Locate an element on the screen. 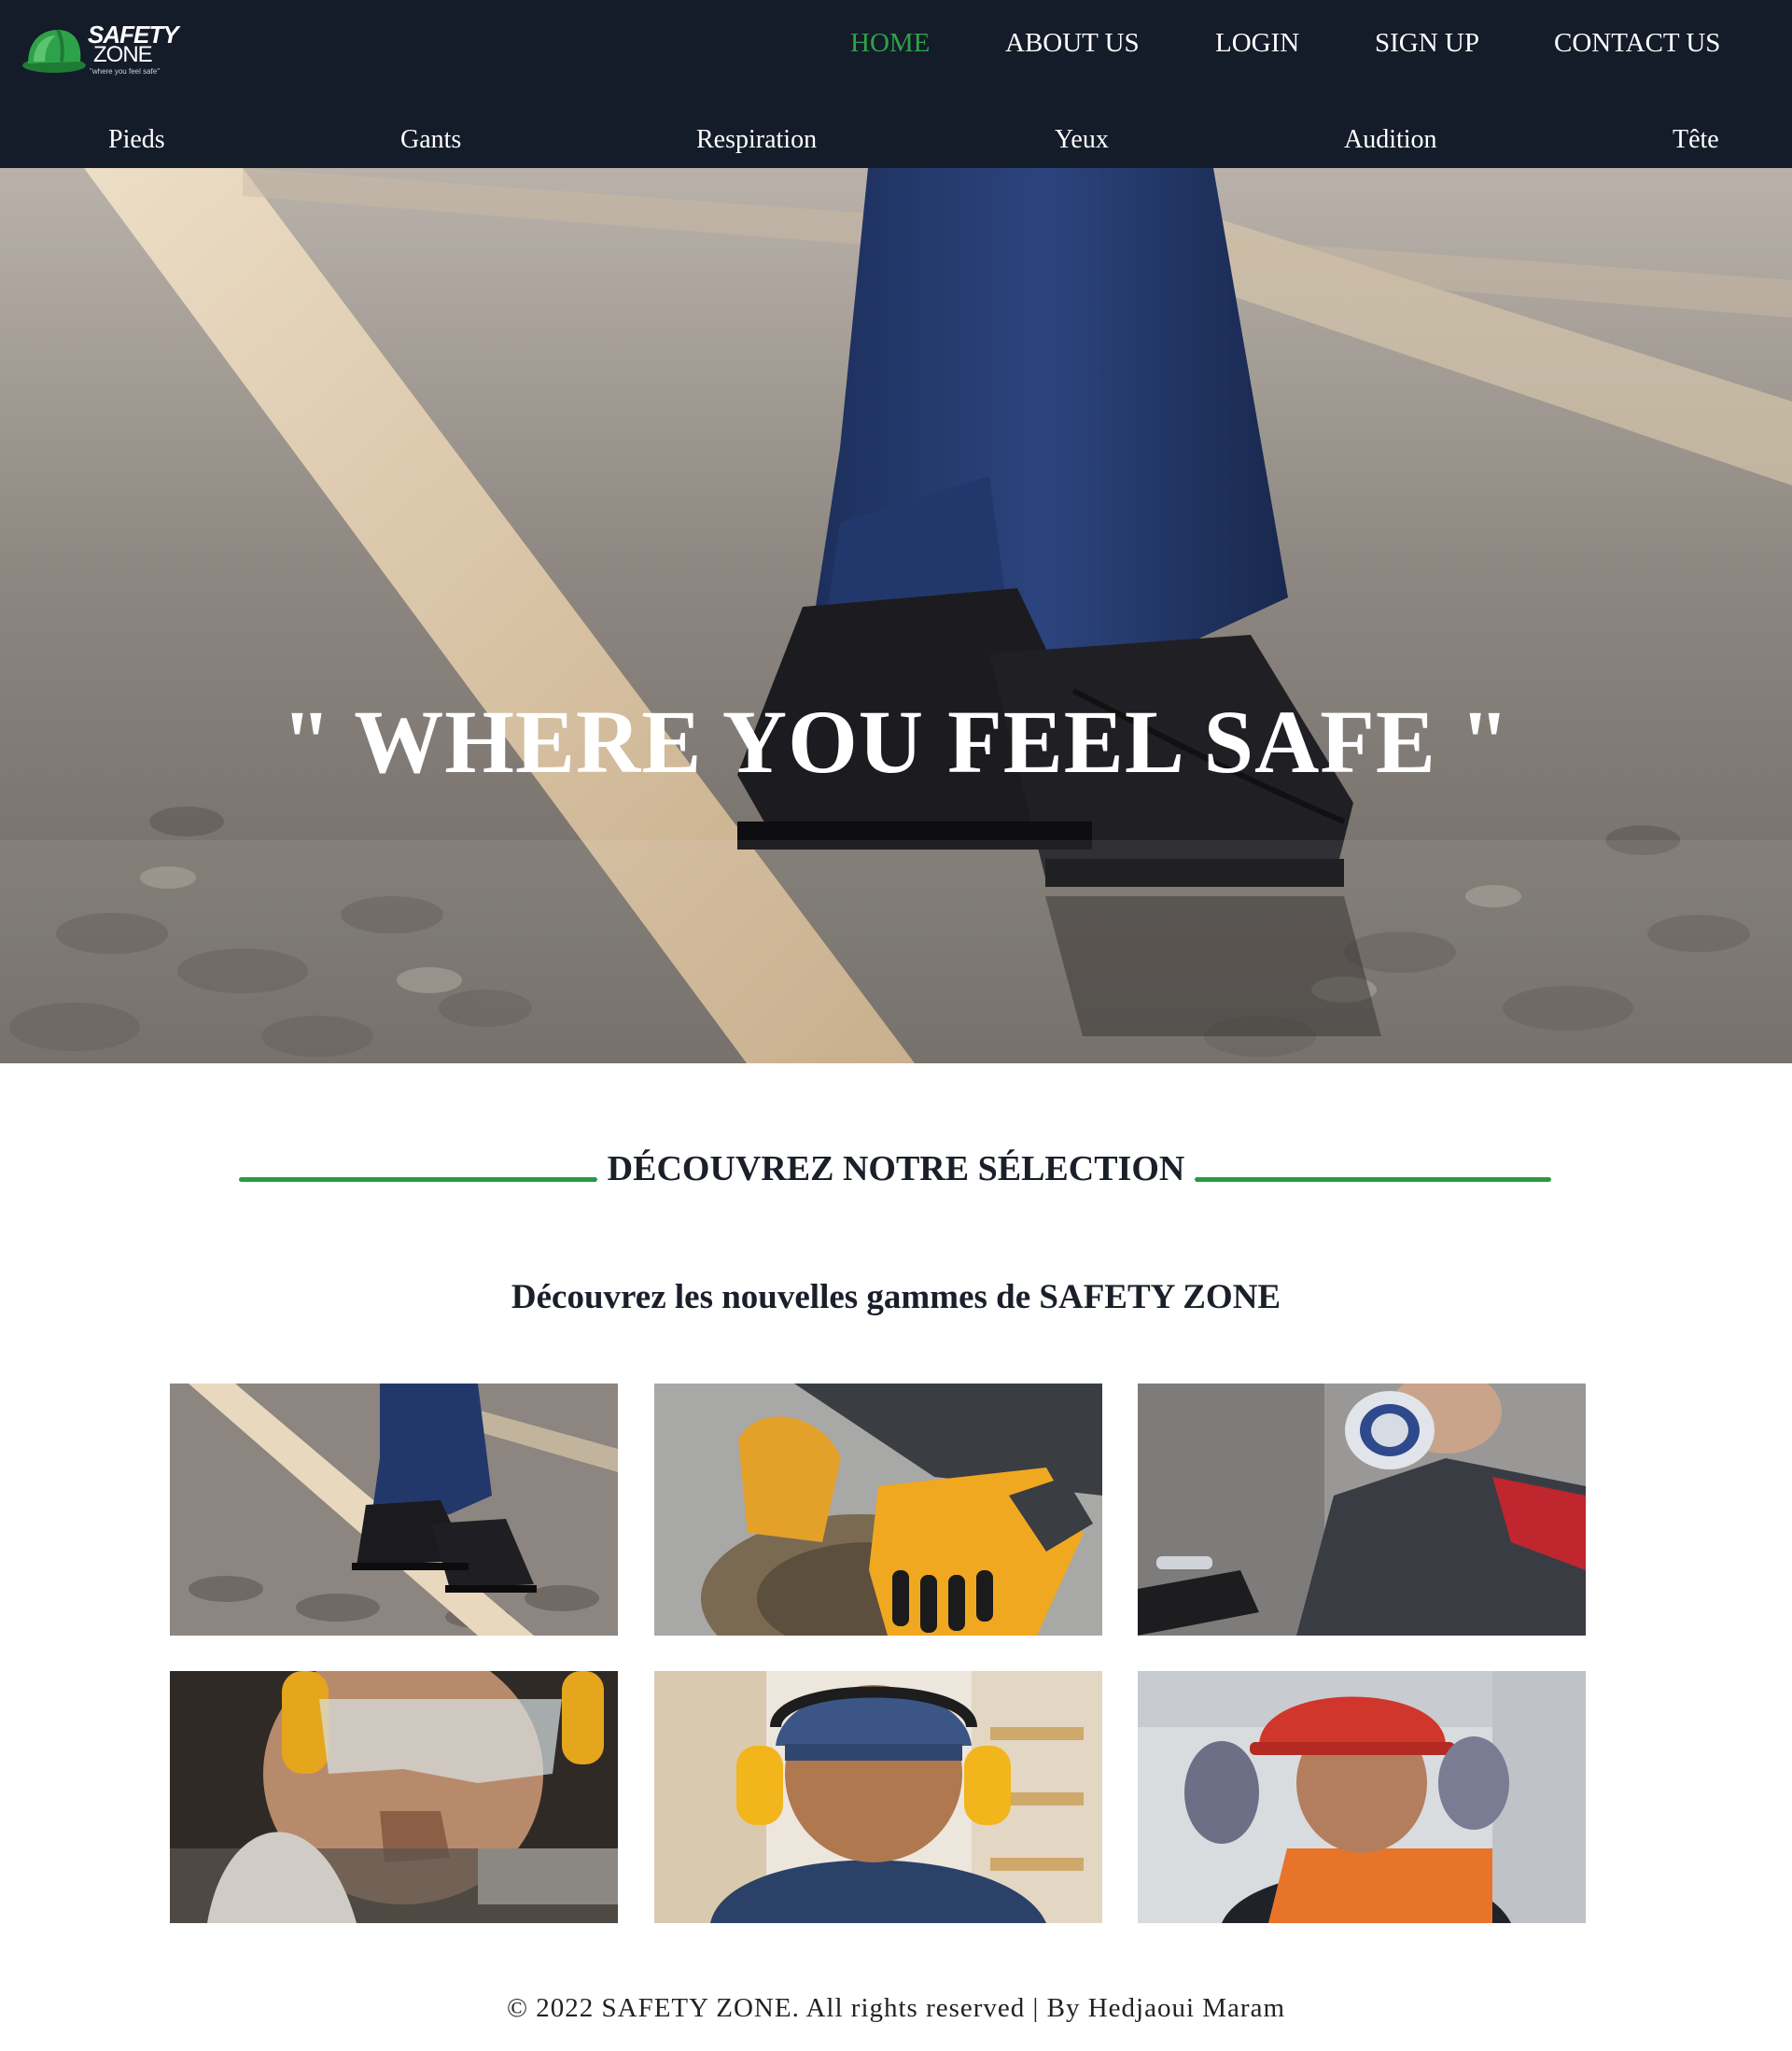 The width and height of the screenshot is (1792, 2051). work-gloves-photo is located at coordinates (878, 1510).